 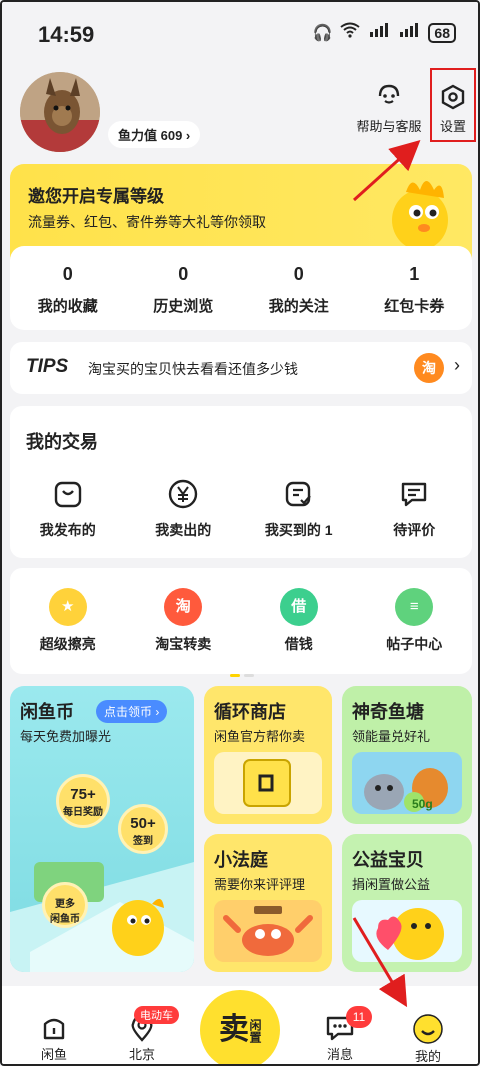 What do you see at coordinates (193, 369) in the screenshot?
I see `tips-text: 淘宝买的宝贝快去看看还值多少钱` at bounding box center [193, 369].